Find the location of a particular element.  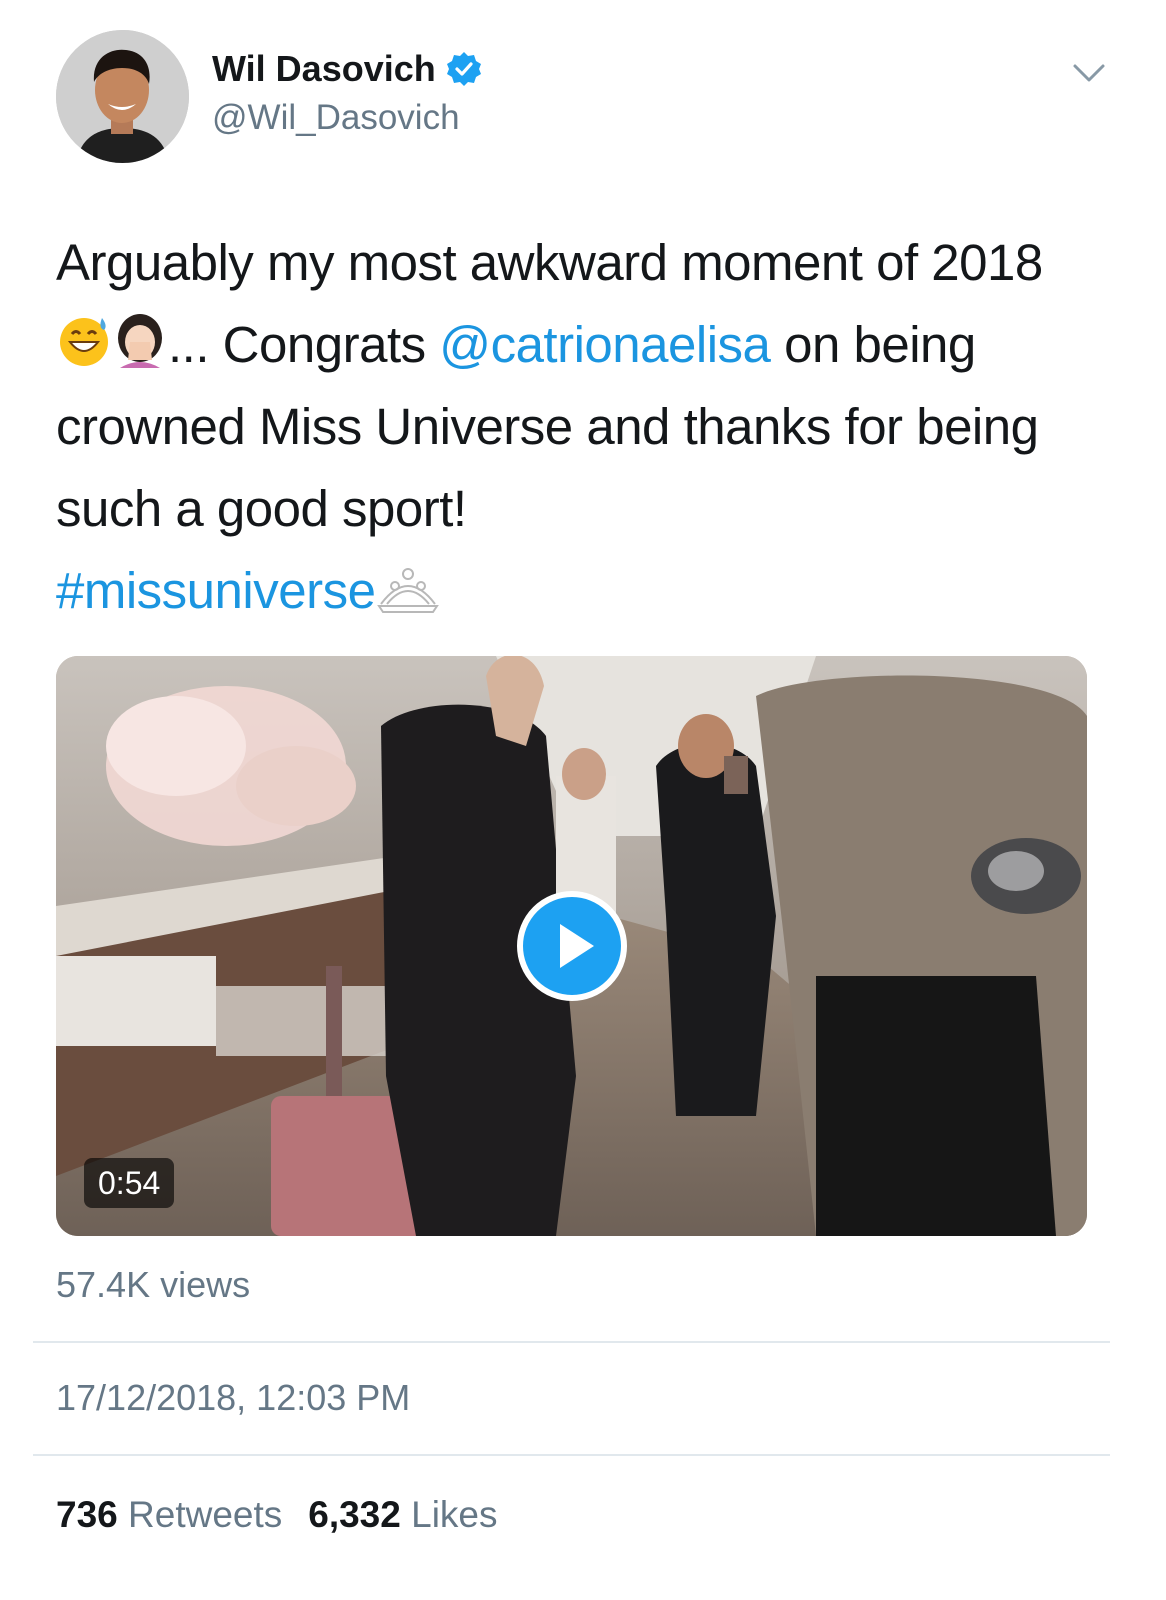

avatar is located at coordinates (122, 96).